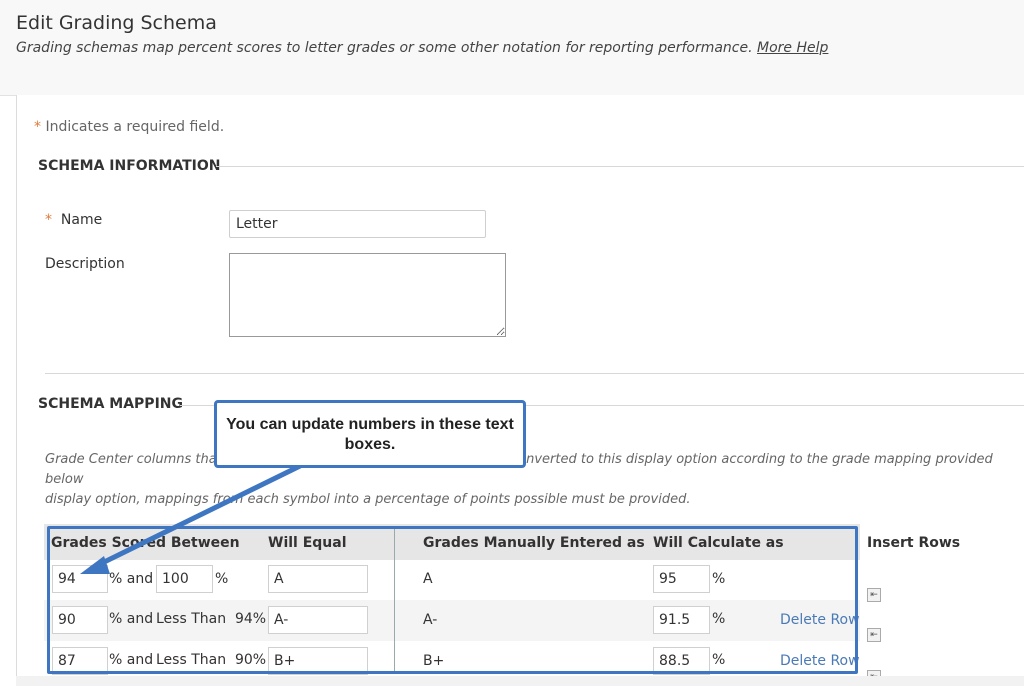  What do you see at coordinates (145, 543) in the screenshot?
I see `column-header-scored-between: Grades Scored Between` at bounding box center [145, 543].